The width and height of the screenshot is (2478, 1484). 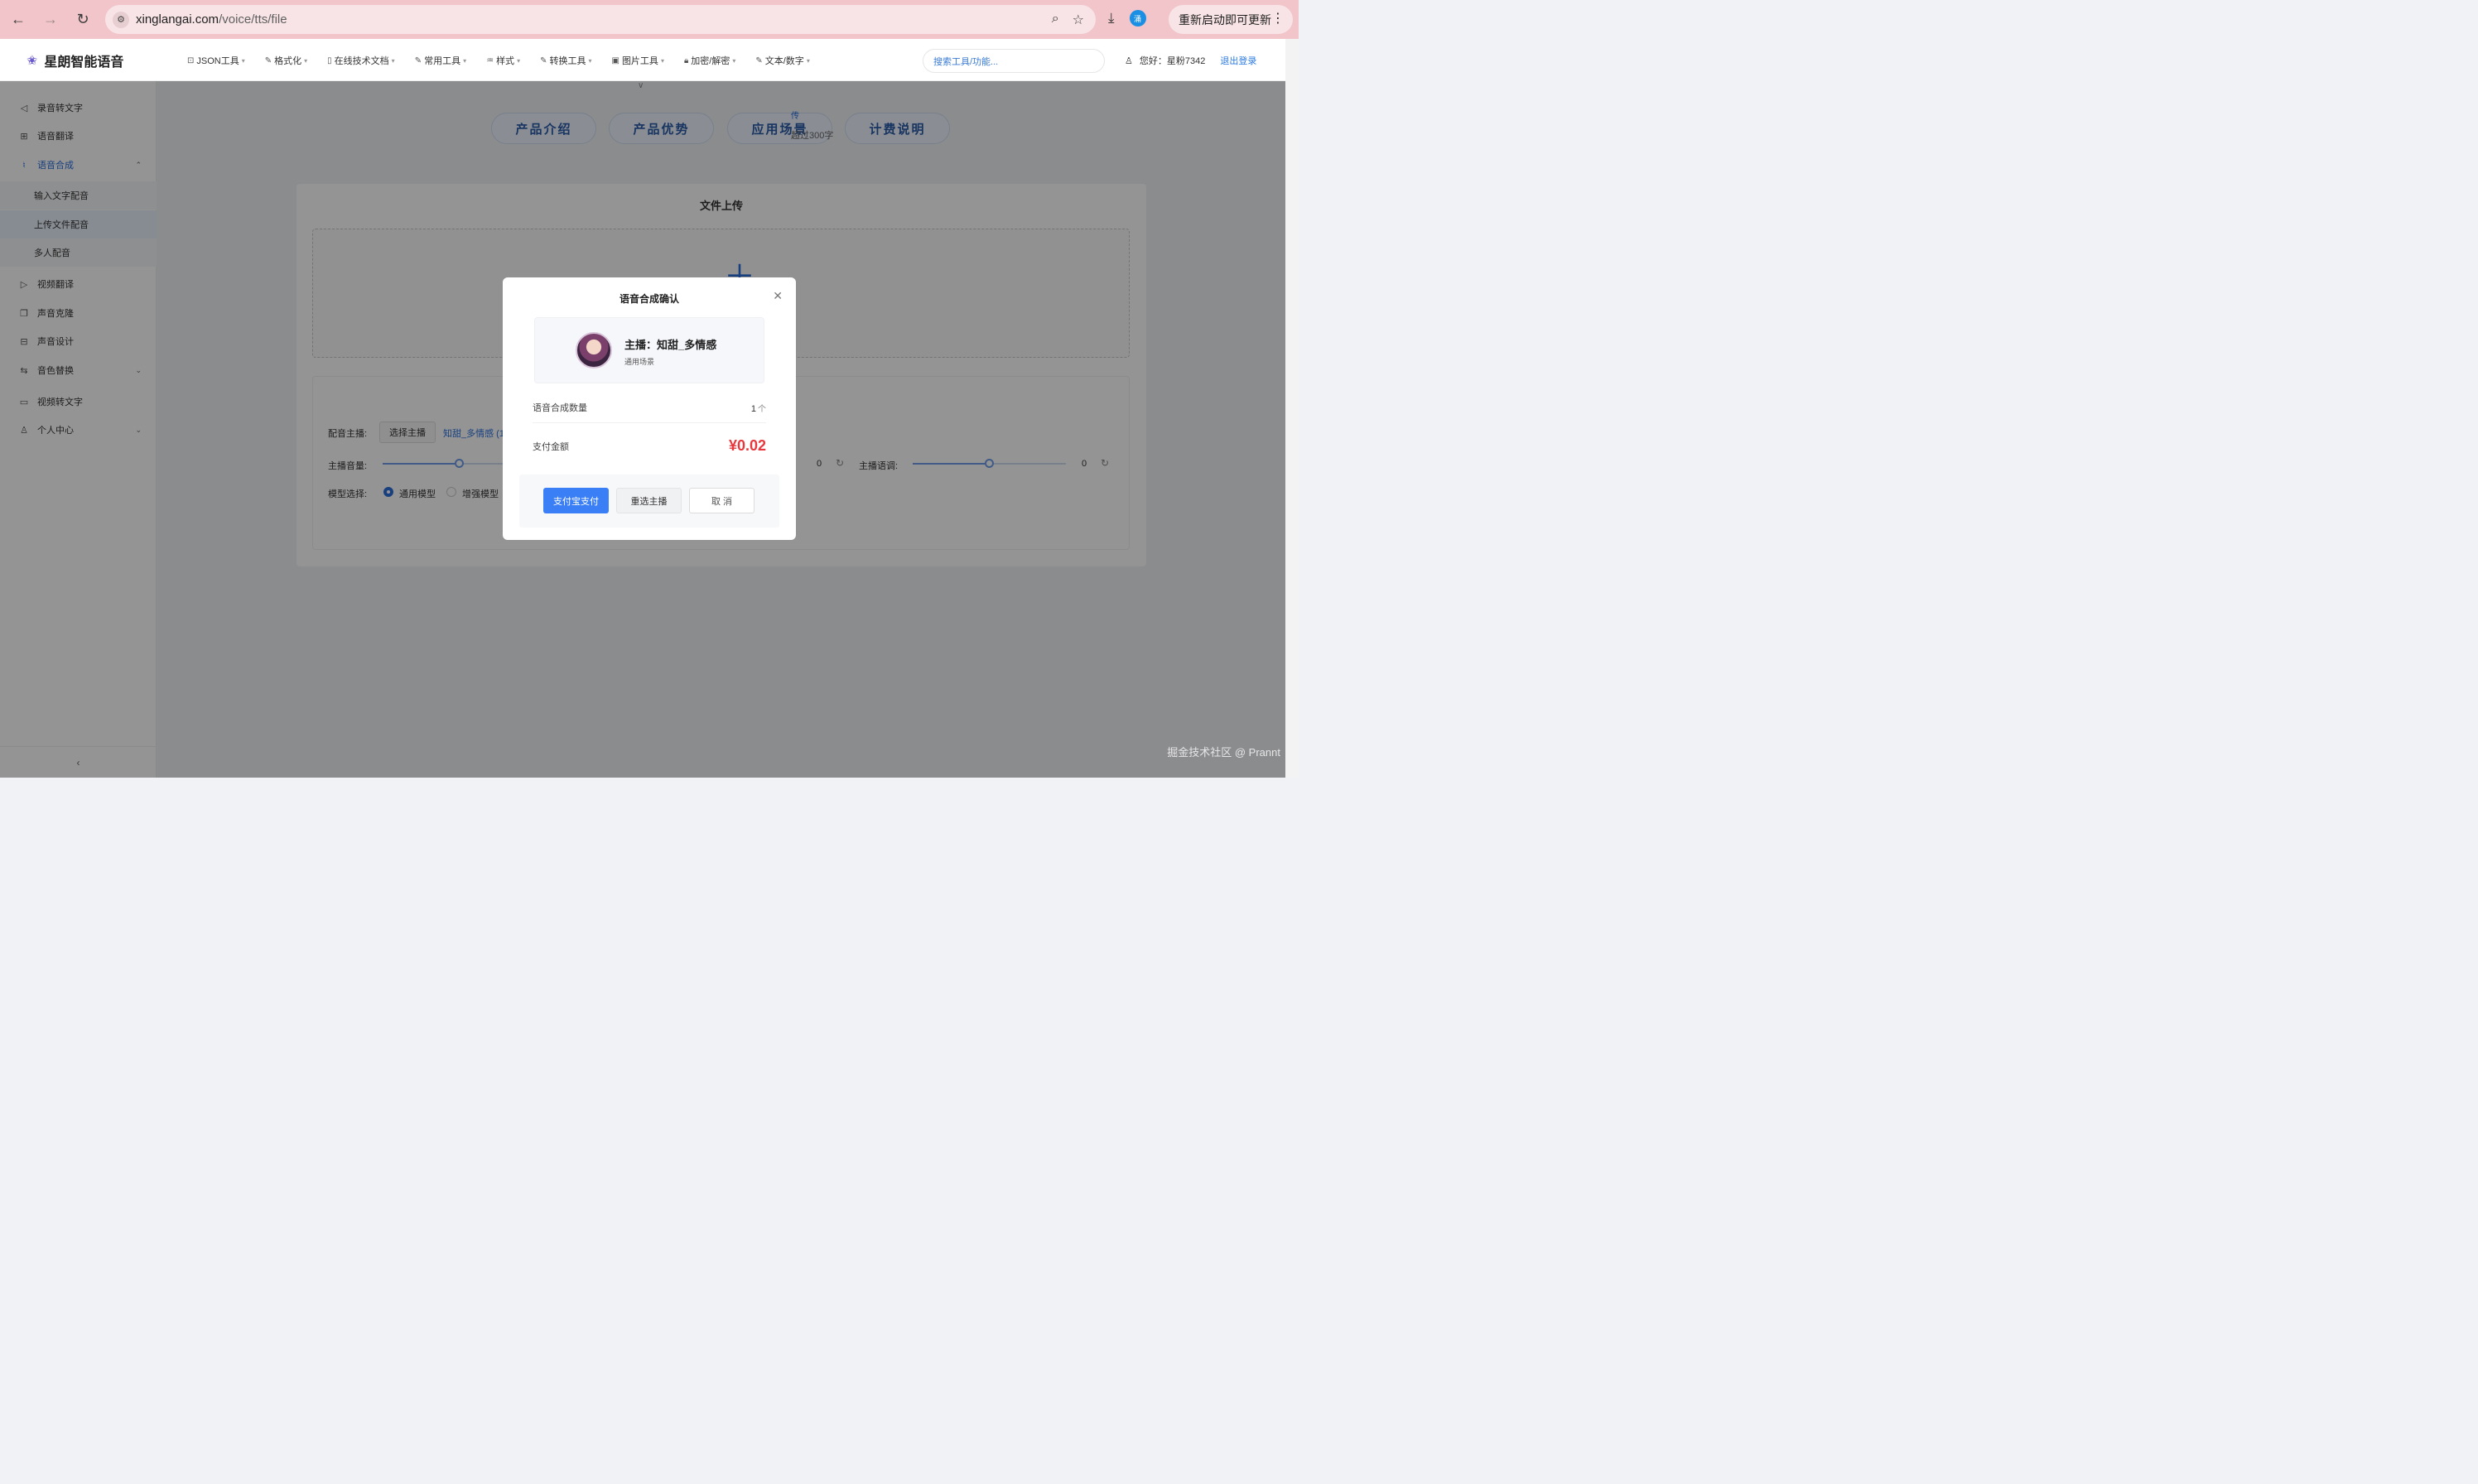 What do you see at coordinates (361, 60) in the screenshot?
I see `menu-tech-docs: ▯ 在线技术文档 ▾` at bounding box center [361, 60].